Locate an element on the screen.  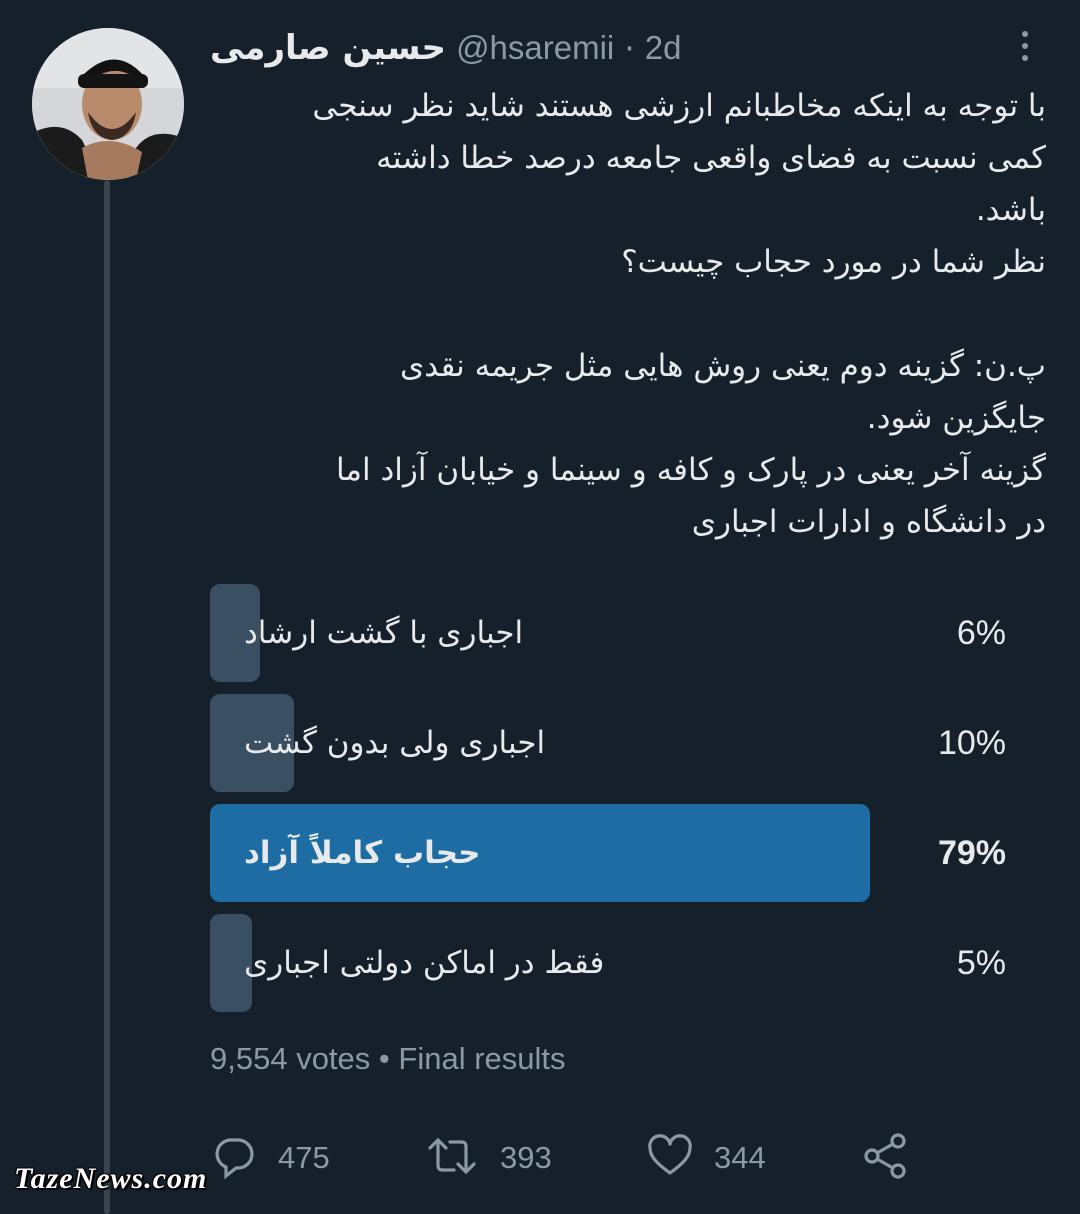
tweet-line: در دانشگاه و ادارات اجباری is located at coordinates (868, 522).